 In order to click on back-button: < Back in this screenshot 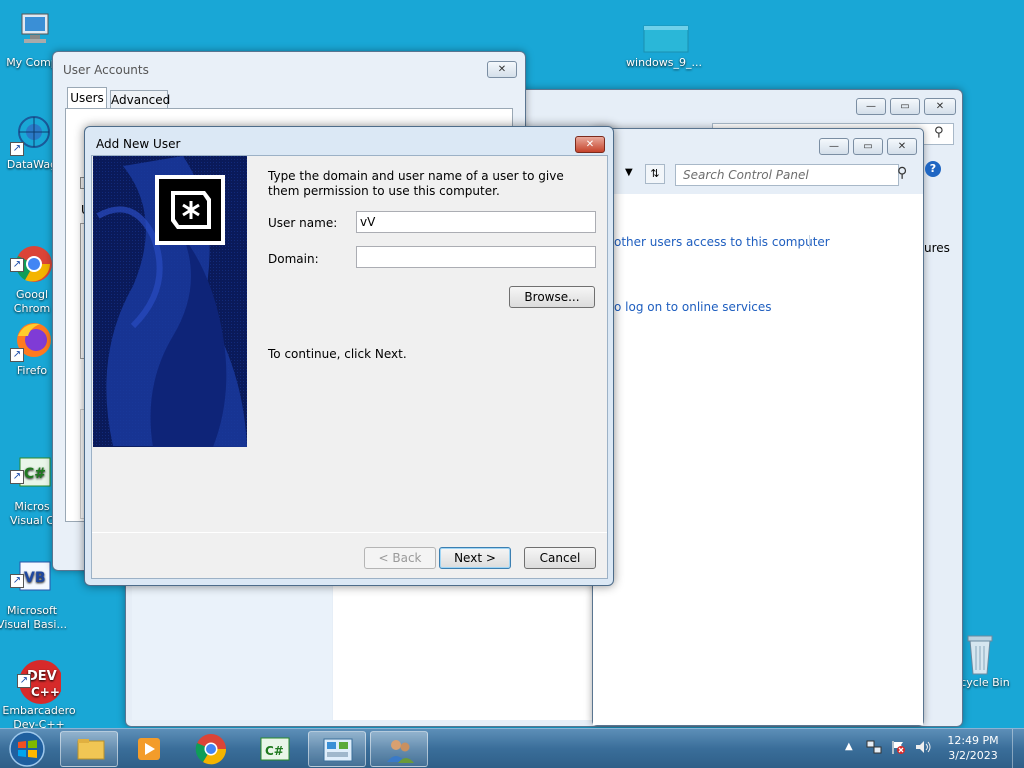, I will do `click(400, 558)`.